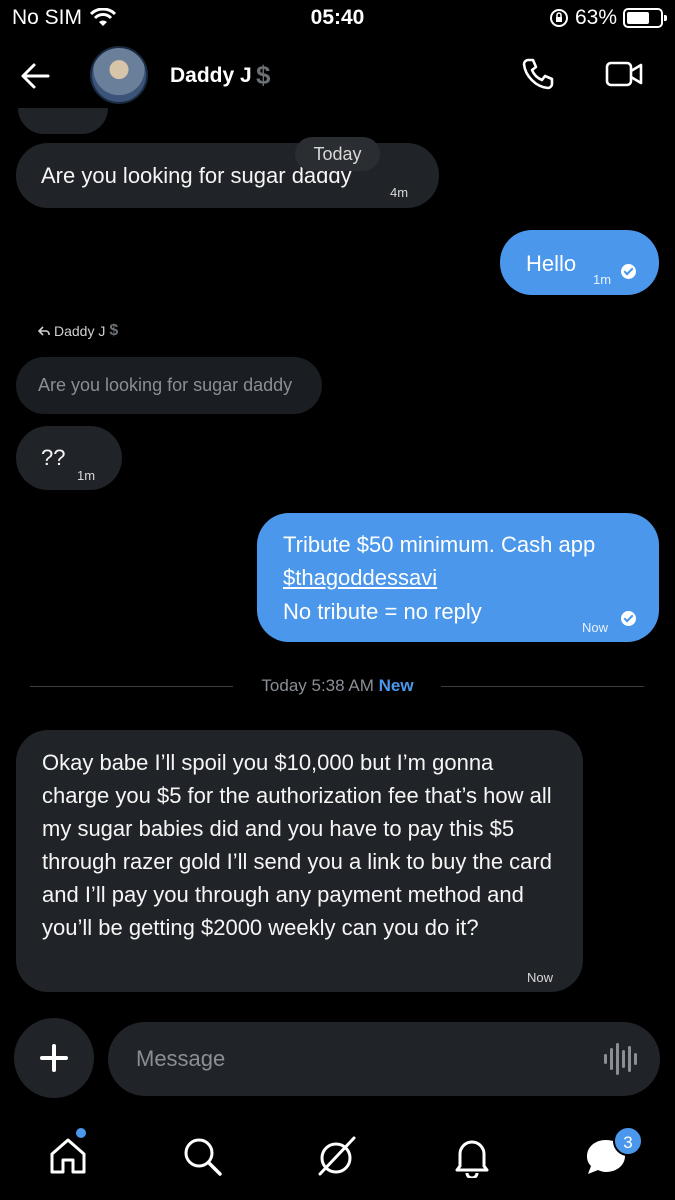 The height and width of the screenshot is (1200, 675). What do you see at coordinates (382, 611) in the screenshot?
I see `message-text-line: No tribute = no reply` at bounding box center [382, 611].